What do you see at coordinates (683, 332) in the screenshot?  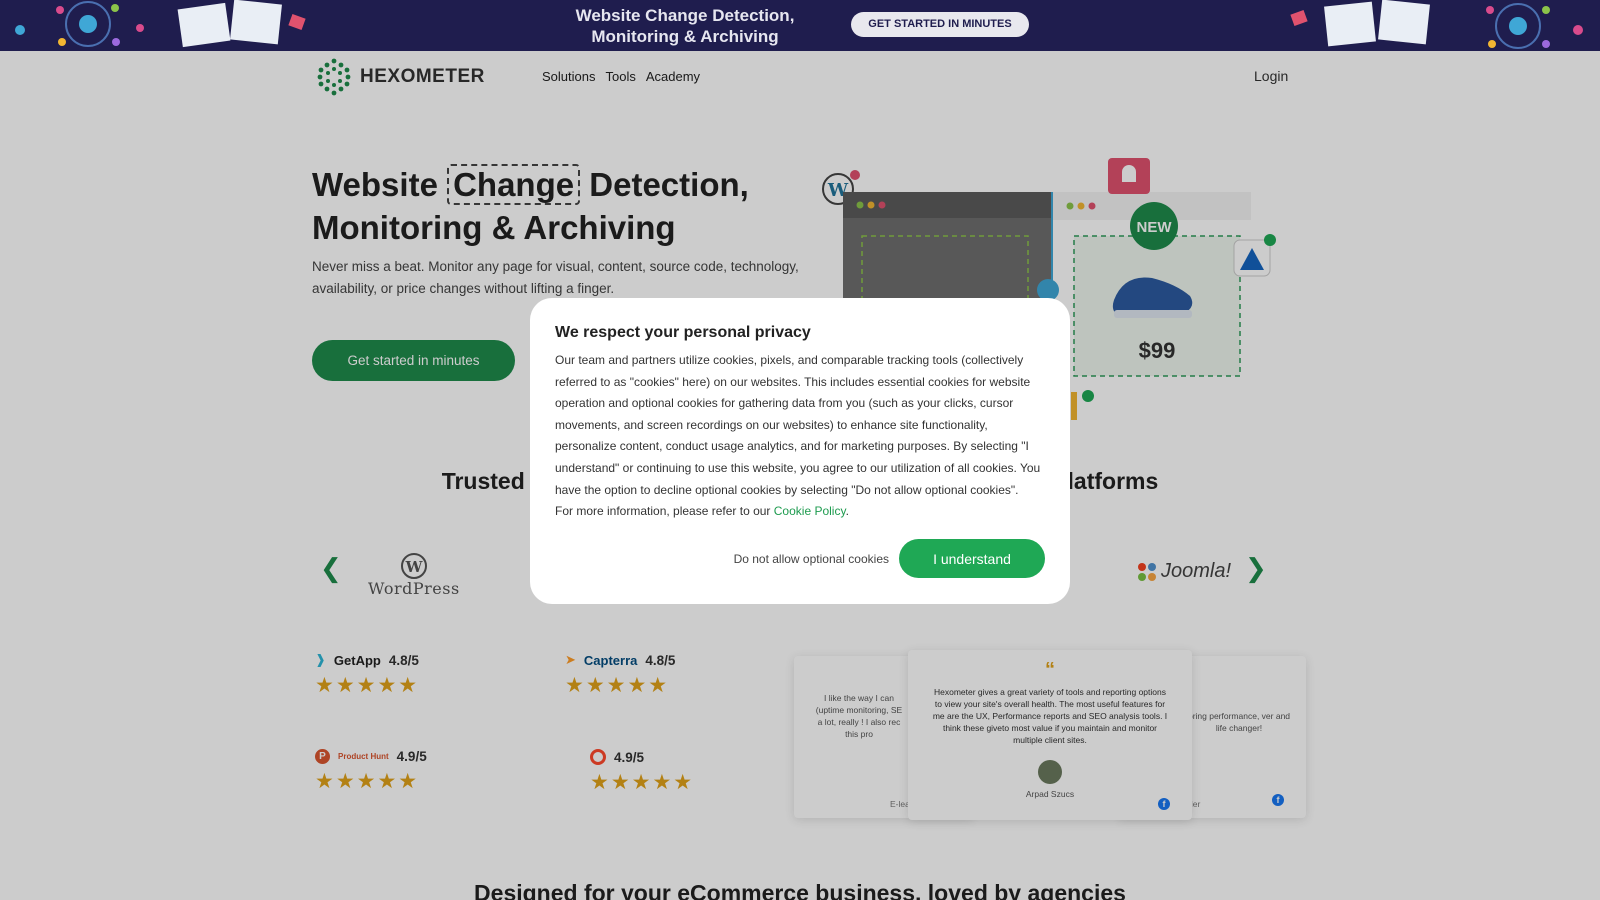 I see `cookie-dialog-title: We respect your personal privacy` at bounding box center [683, 332].